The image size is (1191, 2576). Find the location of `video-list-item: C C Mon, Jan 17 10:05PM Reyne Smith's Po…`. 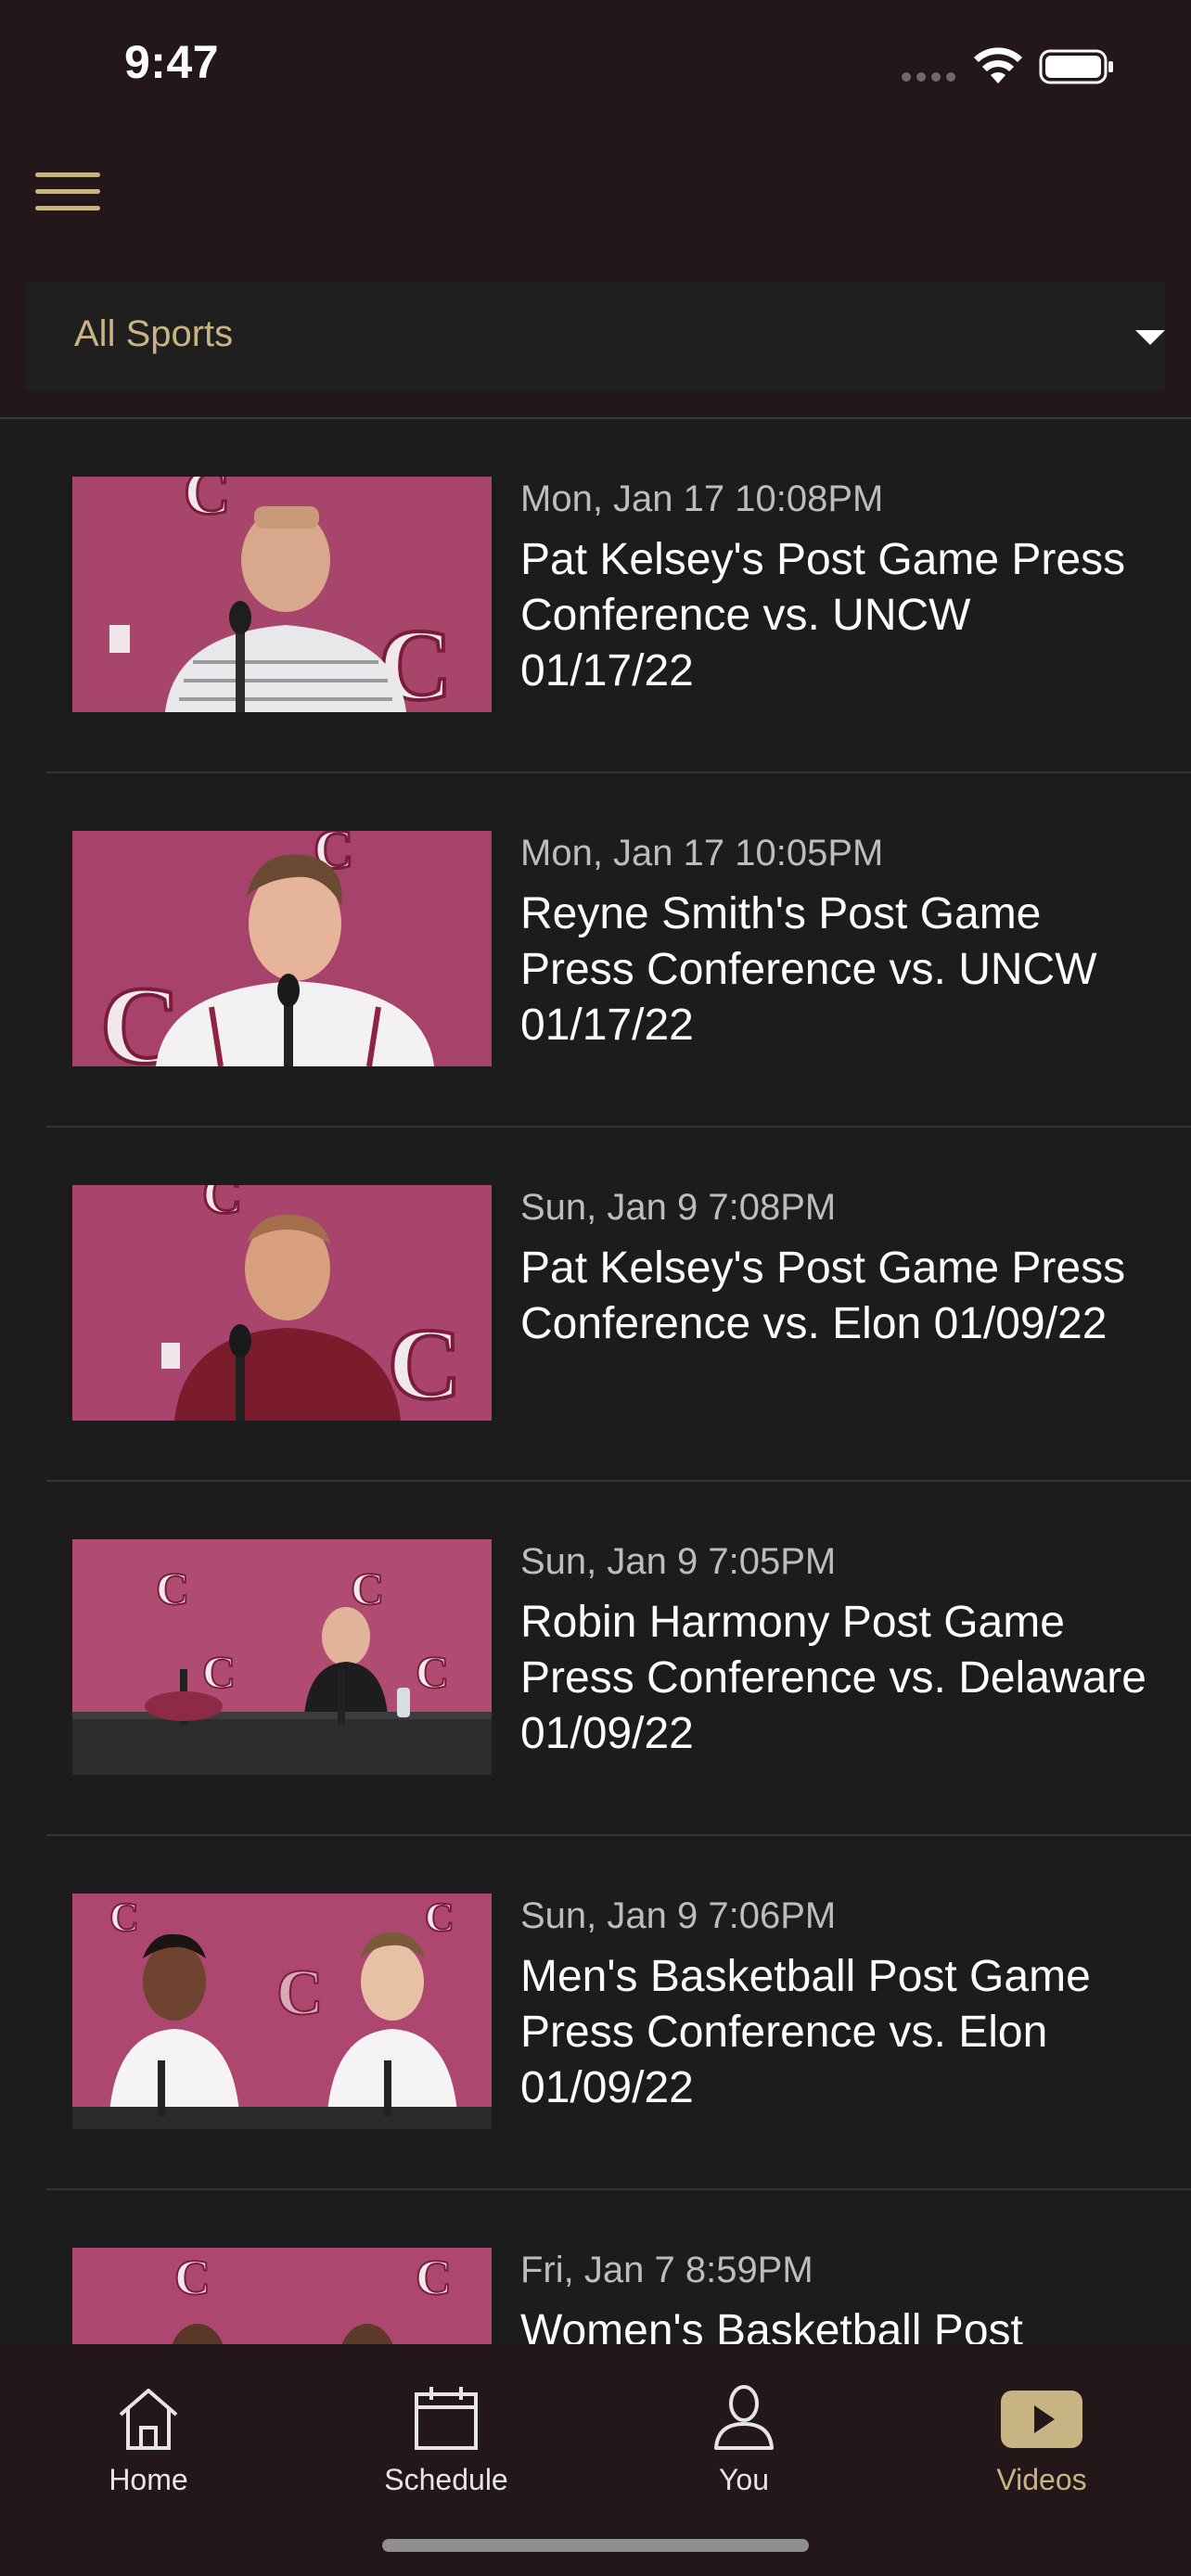

video-list-item: C C Mon, Jan 17 10:05PM Reyne Smith's Po… is located at coordinates (595, 950).